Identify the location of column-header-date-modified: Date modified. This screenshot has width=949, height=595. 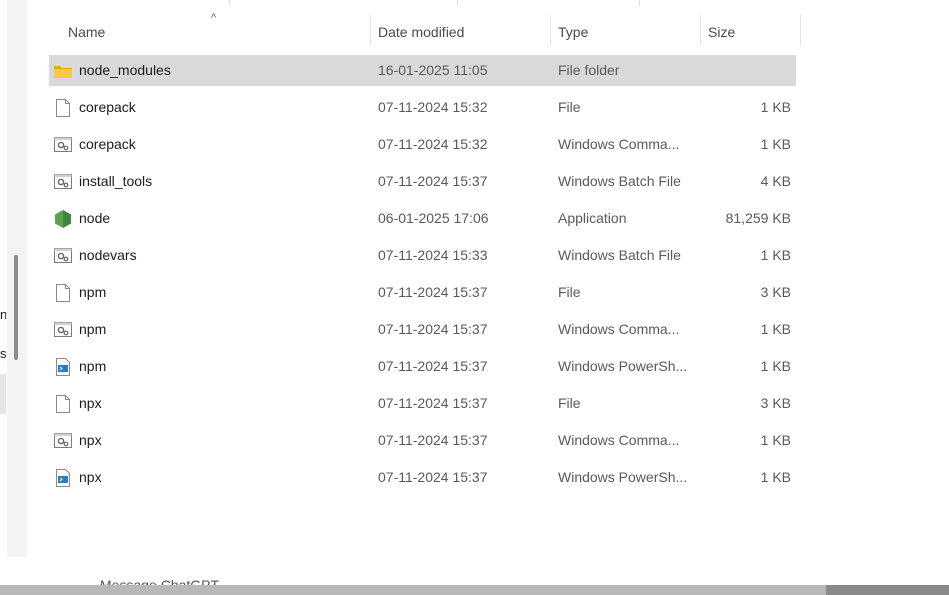
(463, 30).